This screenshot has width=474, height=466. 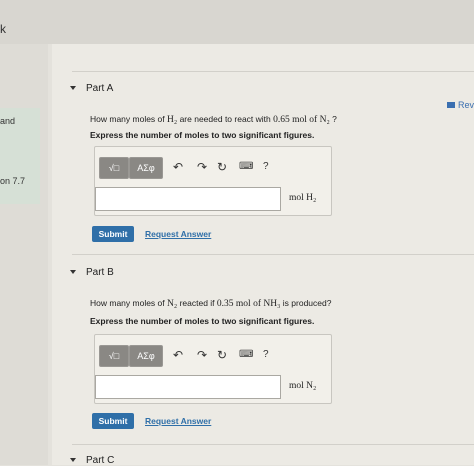 What do you see at coordinates (237, 22) in the screenshot?
I see `top-bar` at bounding box center [237, 22].